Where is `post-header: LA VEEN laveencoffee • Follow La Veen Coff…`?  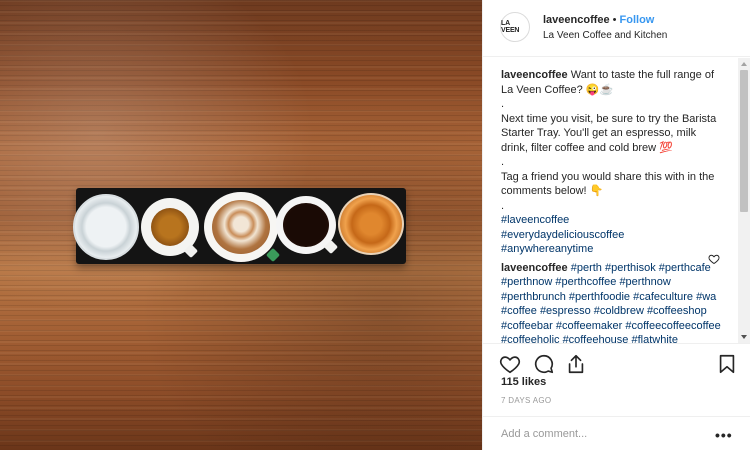
post-header: LA VEEN laveencoffee • Follow La Veen Coff… is located at coordinates (616, 28).